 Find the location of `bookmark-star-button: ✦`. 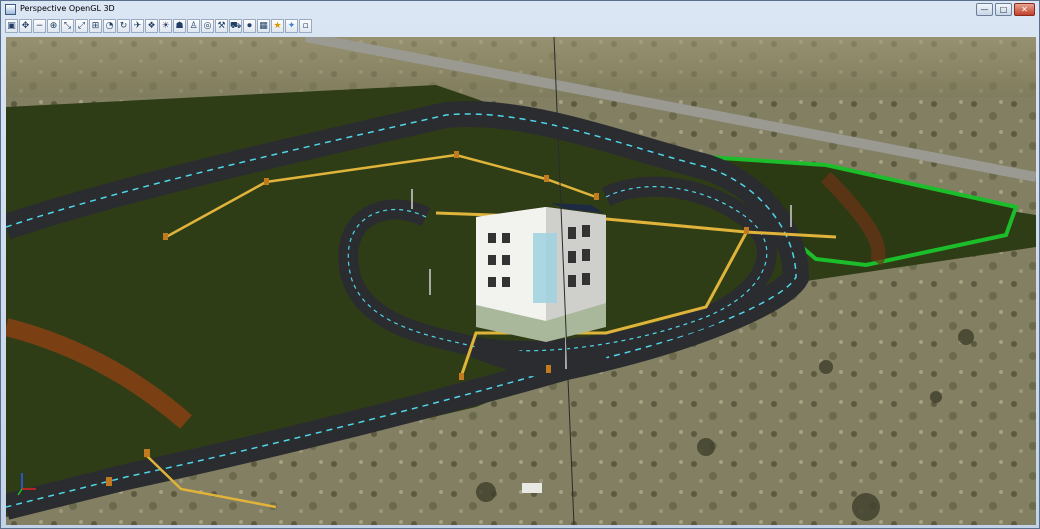

bookmark-star-button: ✦ is located at coordinates (291, 26).